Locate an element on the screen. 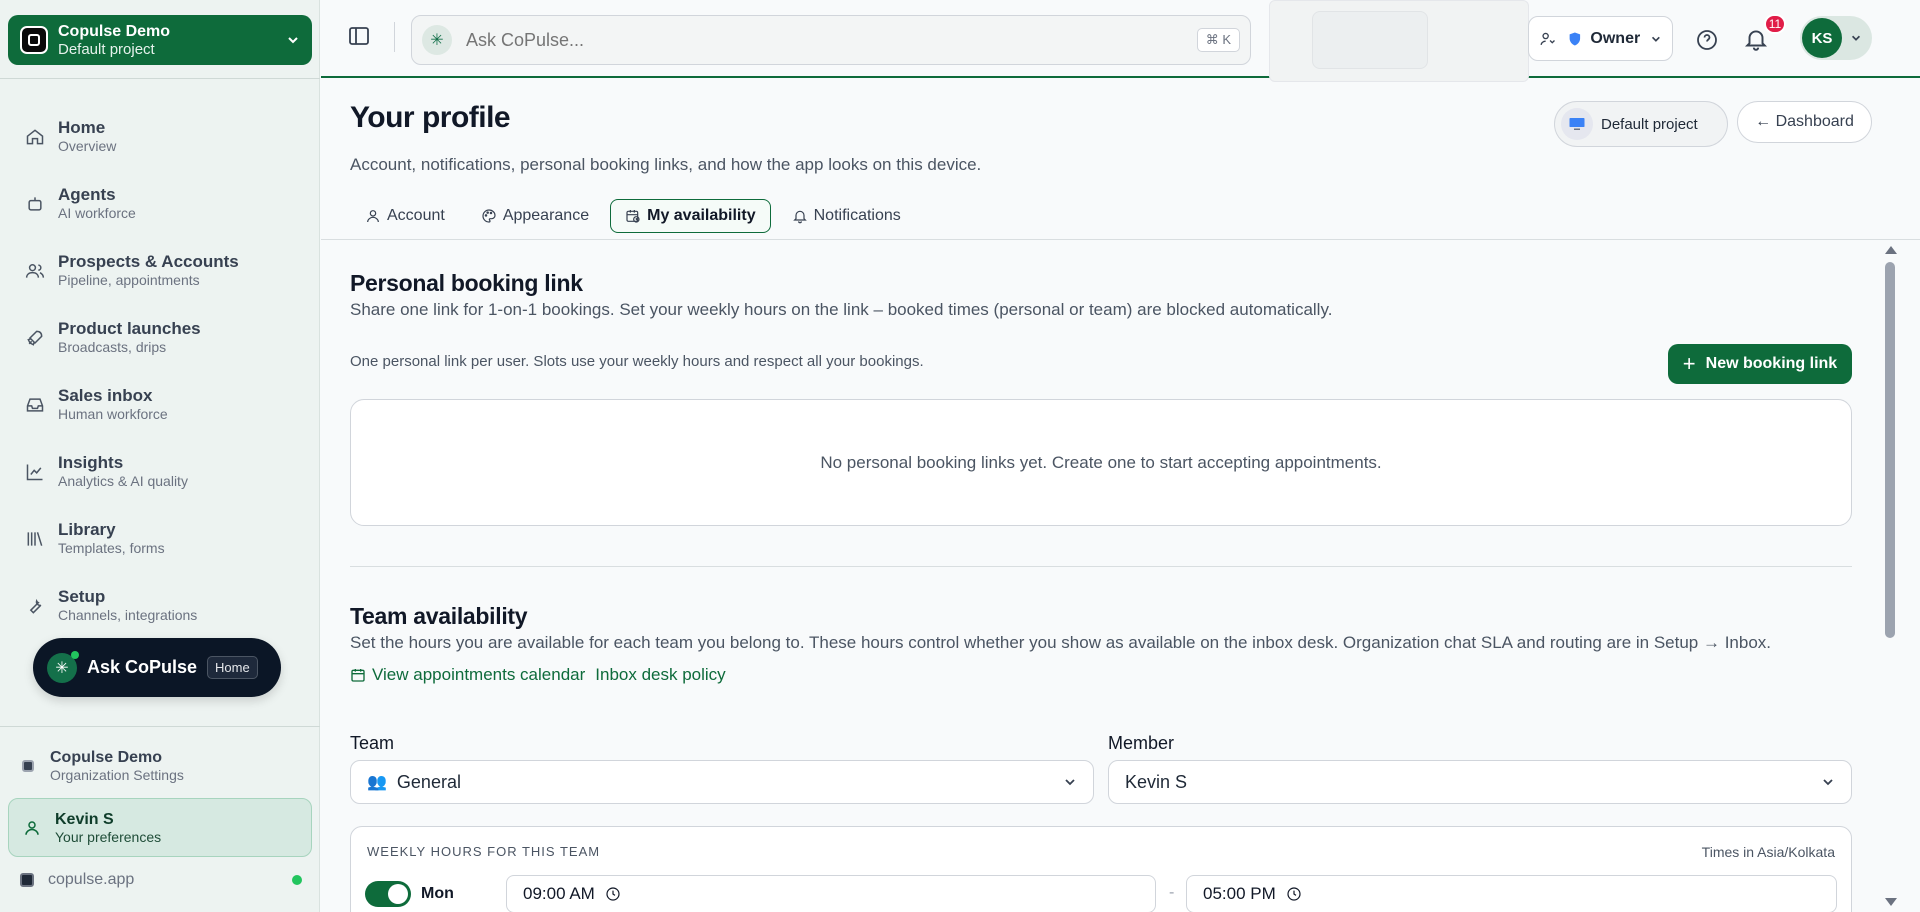  loading-placeholder is located at coordinates (1399, 41).